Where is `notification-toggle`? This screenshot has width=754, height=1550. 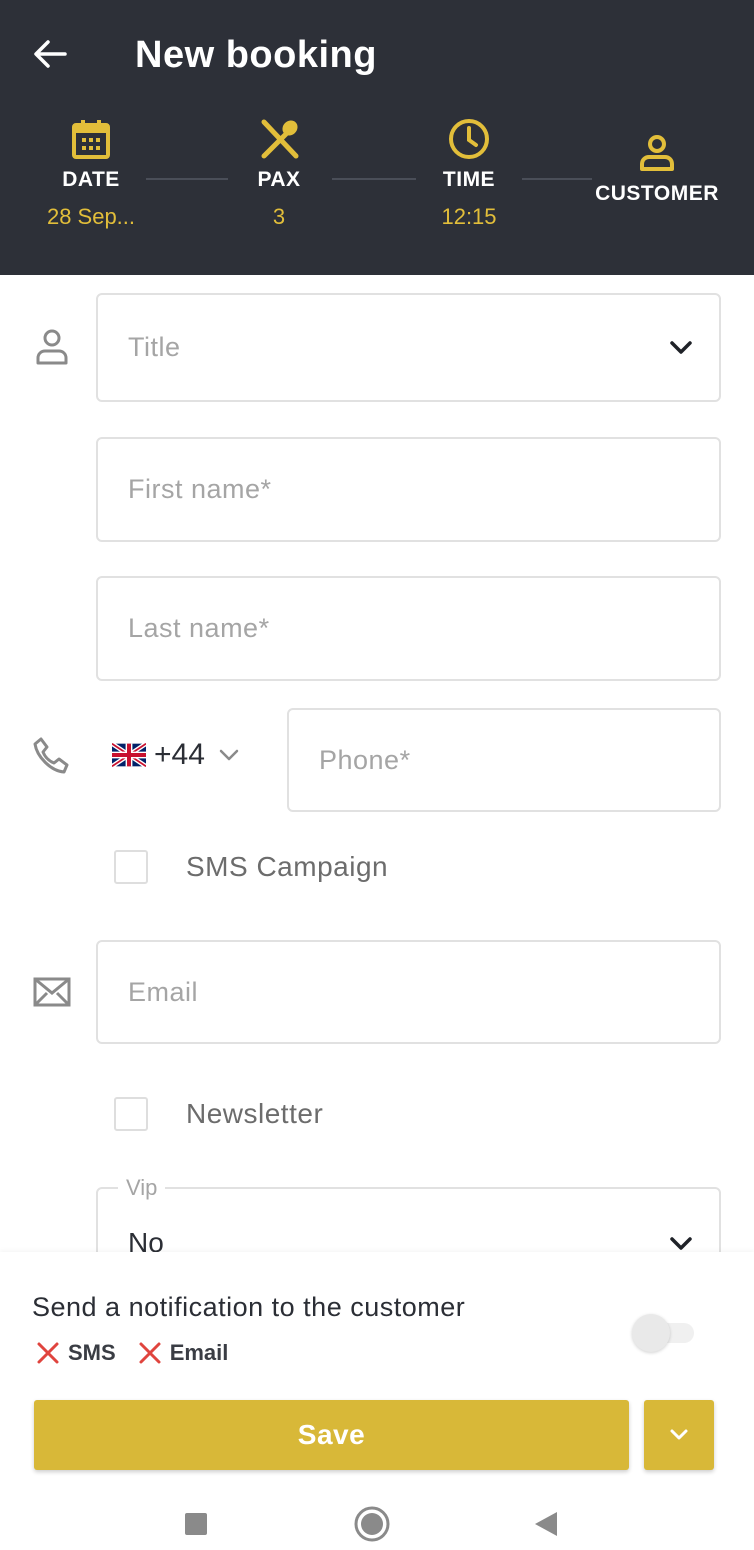 notification-toggle is located at coordinates (663, 1333).